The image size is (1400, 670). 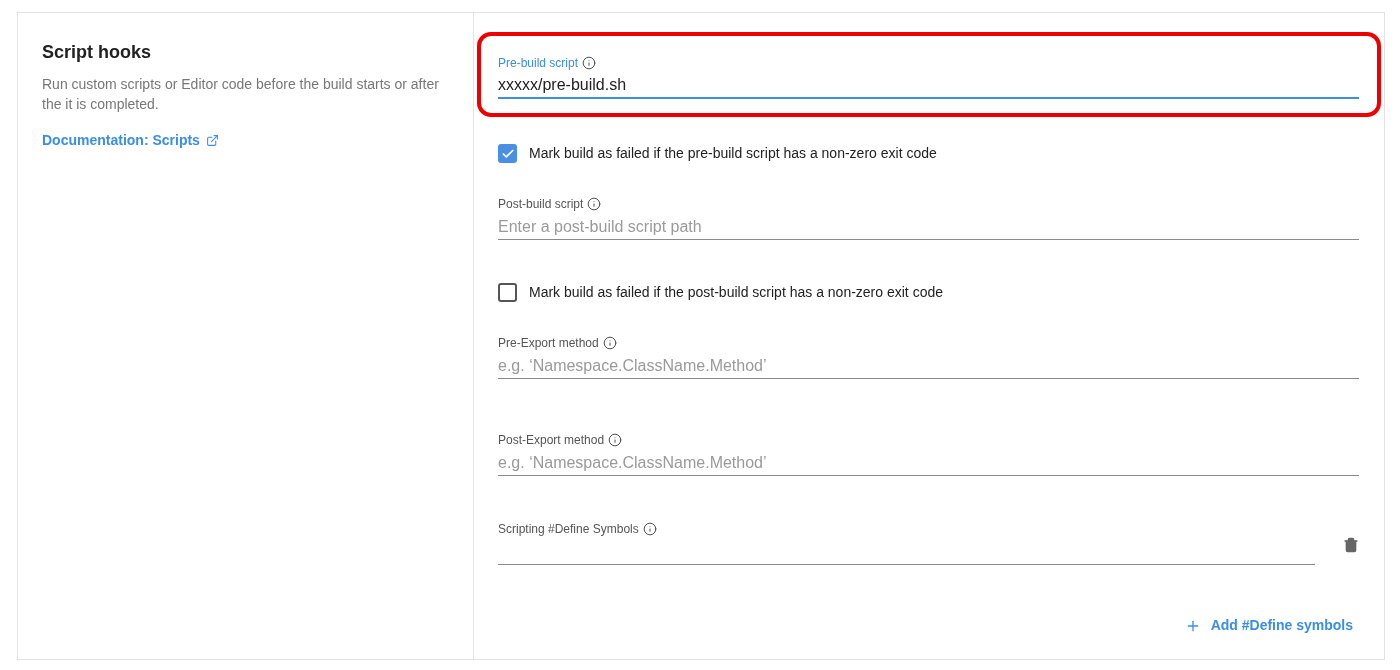 What do you see at coordinates (130, 140) in the screenshot?
I see `documentation-link: Documentation: Scripts` at bounding box center [130, 140].